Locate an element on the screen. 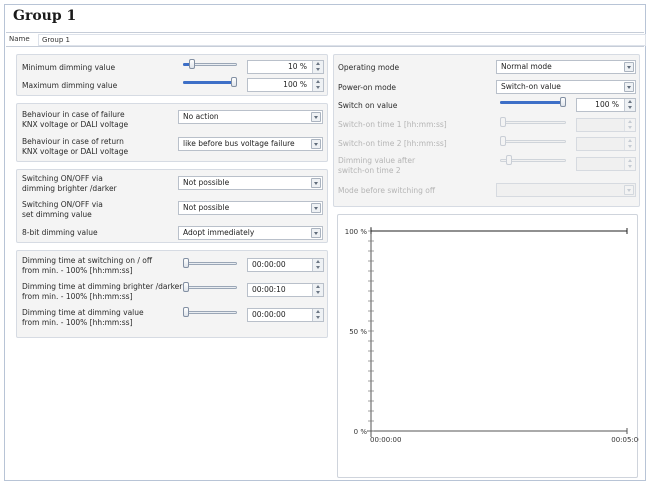 The height and width of the screenshot is (485, 650). min-dimming-field: 10 % is located at coordinates (285, 67).